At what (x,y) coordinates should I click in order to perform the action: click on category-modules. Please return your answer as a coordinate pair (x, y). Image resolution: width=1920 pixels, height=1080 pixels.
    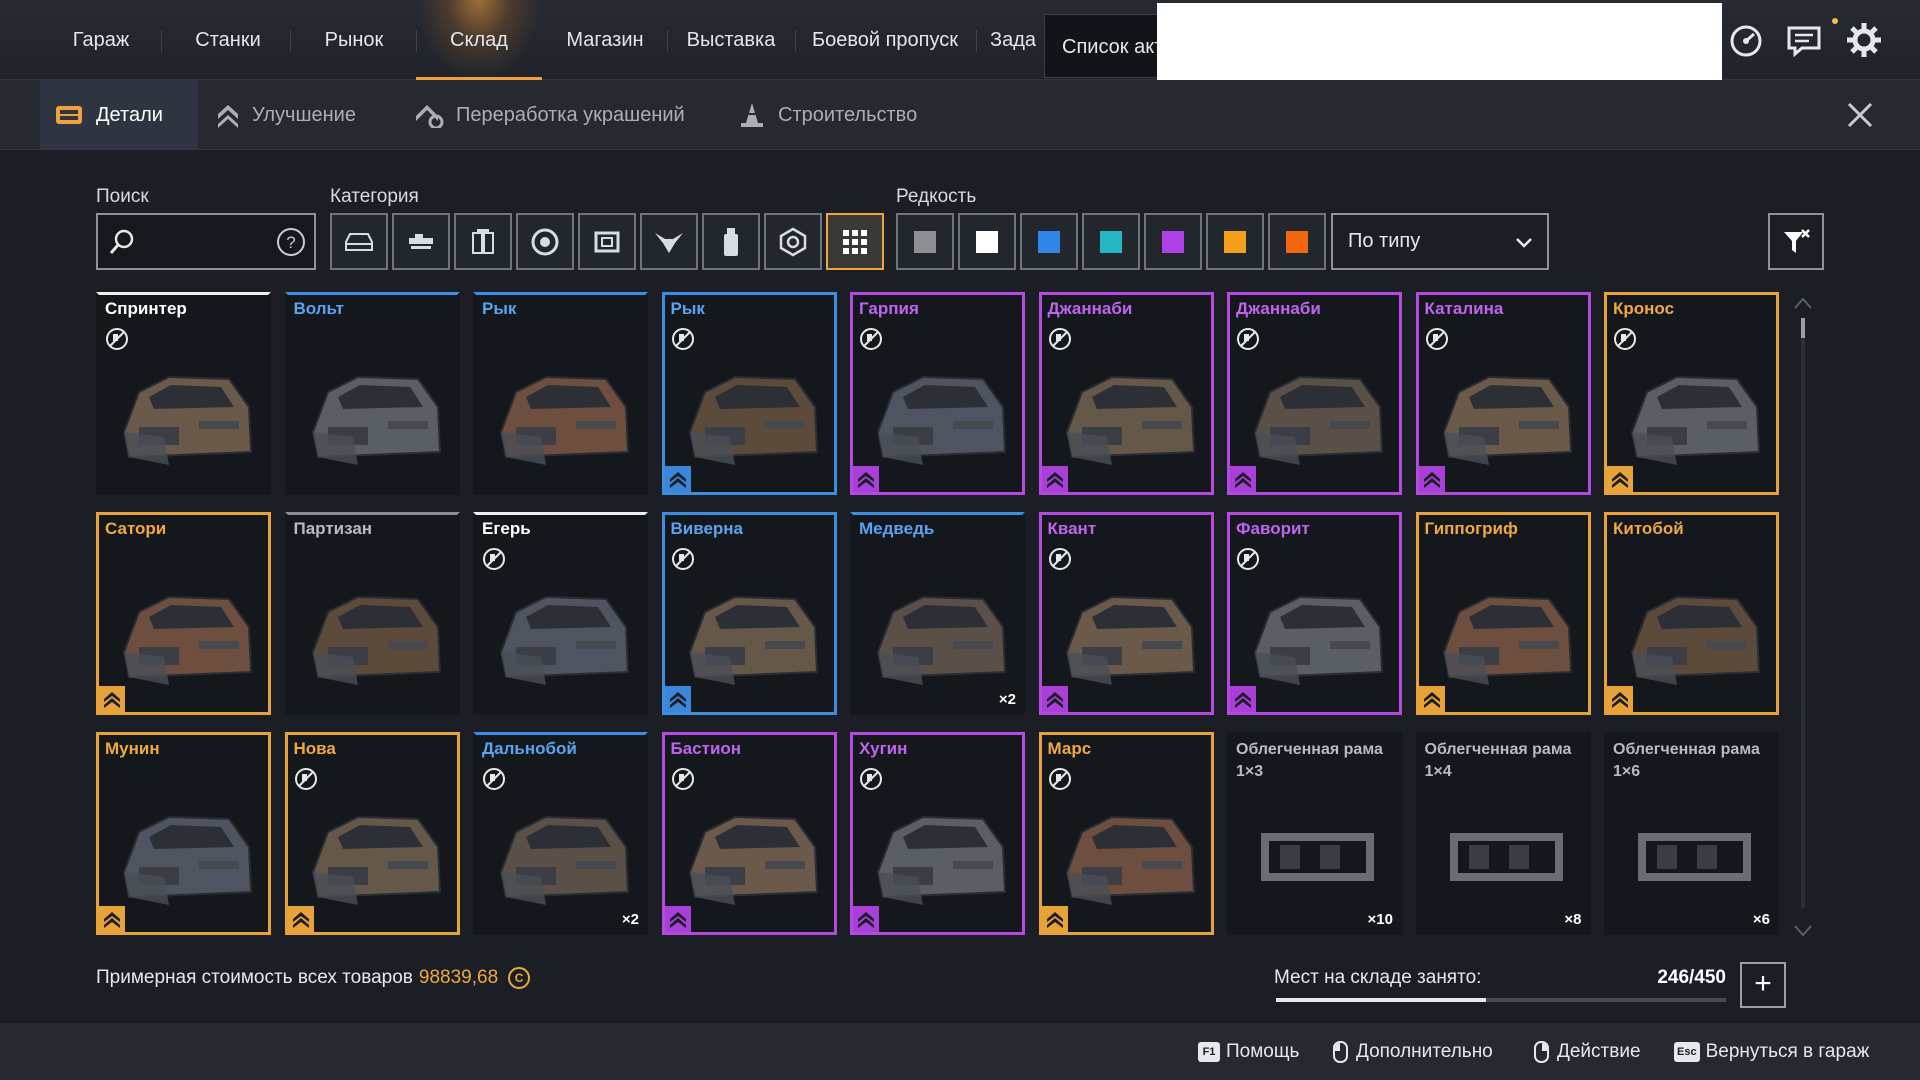
    Looking at the image, I should click on (483, 241).